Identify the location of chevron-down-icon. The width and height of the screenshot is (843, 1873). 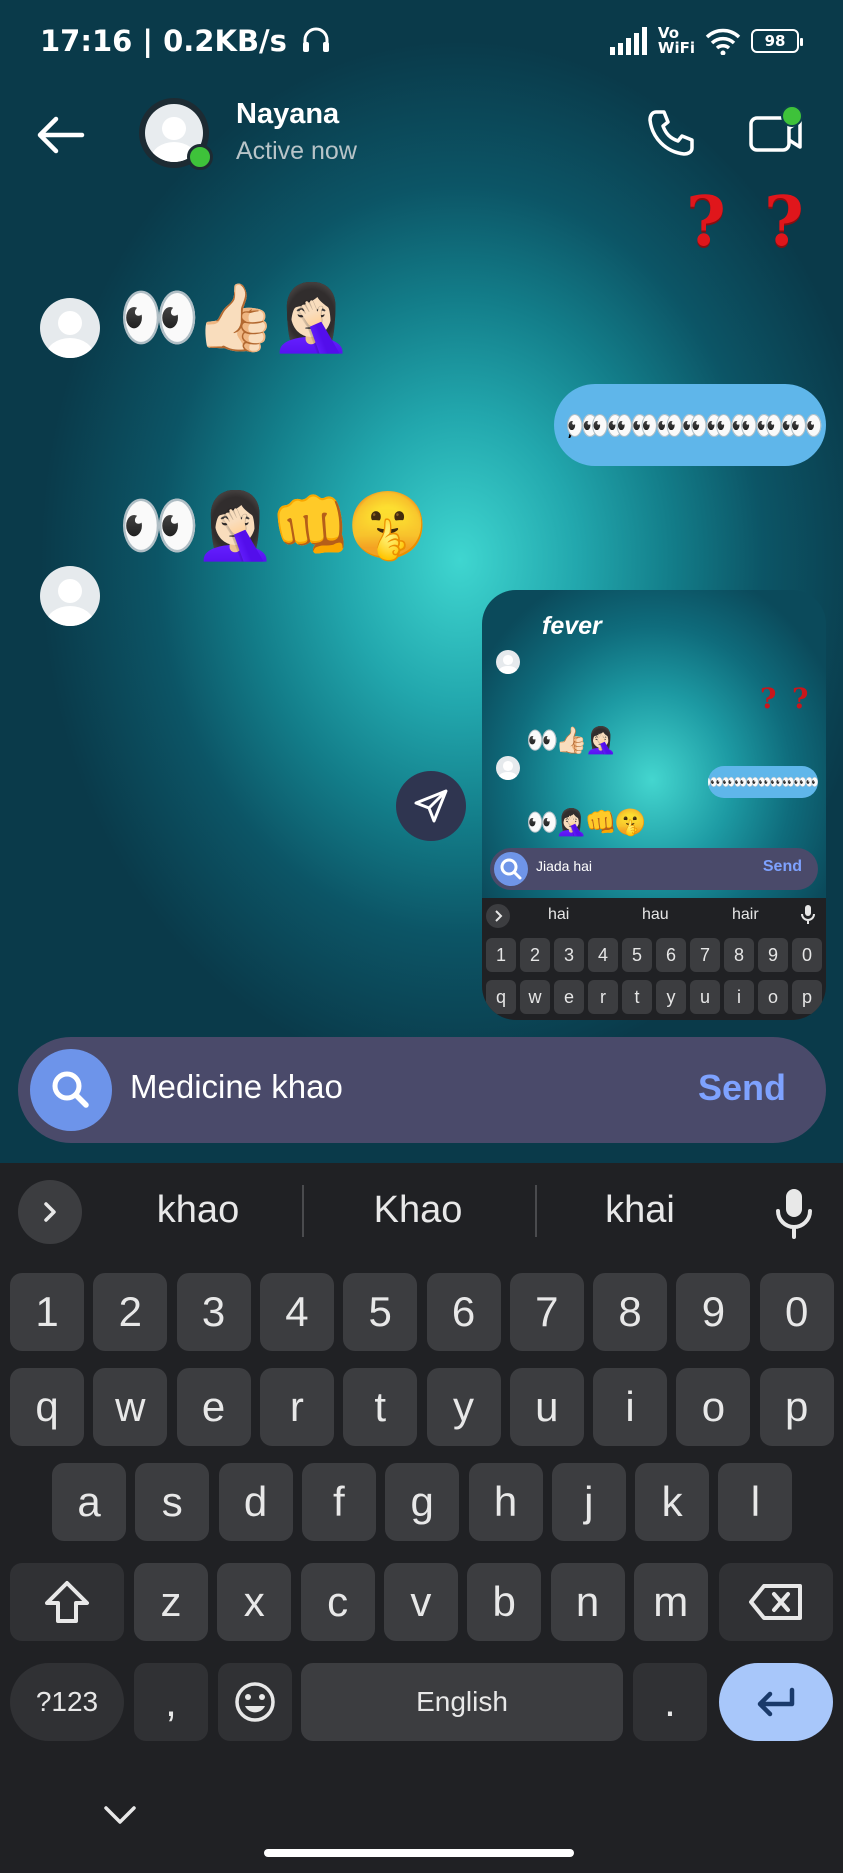
(120, 1815).